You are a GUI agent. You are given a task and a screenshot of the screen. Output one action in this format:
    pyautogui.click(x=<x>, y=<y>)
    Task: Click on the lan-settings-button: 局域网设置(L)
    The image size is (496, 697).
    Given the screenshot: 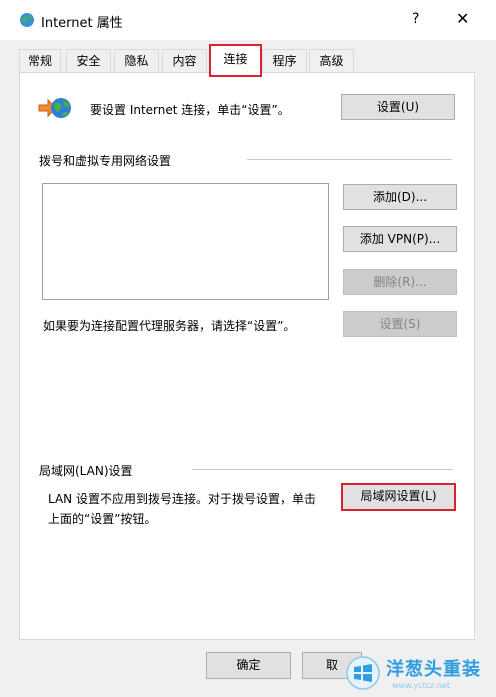 What is the action you would take?
    pyautogui.click(x=398, y=497)
    